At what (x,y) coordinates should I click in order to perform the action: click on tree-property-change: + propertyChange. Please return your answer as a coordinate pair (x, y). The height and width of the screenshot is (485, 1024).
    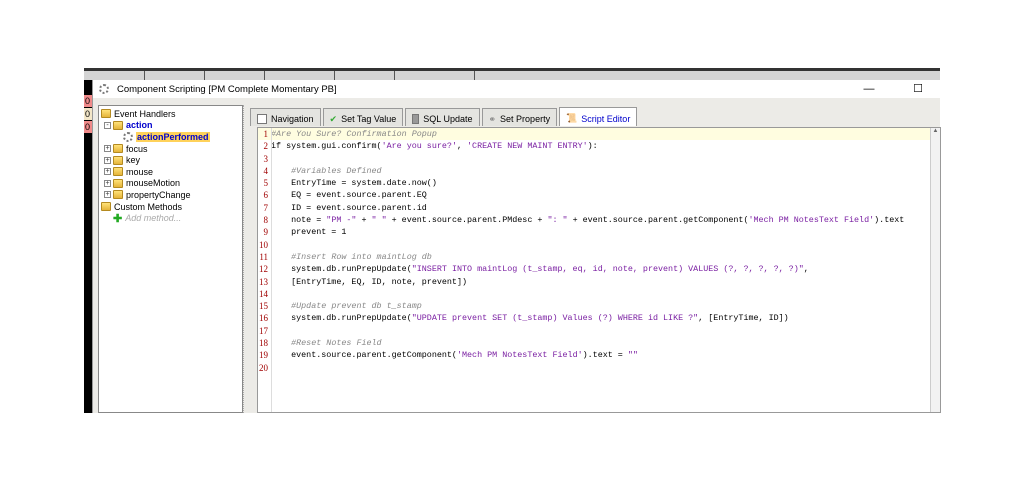
    Looking at the image, I should click on (171, 195).